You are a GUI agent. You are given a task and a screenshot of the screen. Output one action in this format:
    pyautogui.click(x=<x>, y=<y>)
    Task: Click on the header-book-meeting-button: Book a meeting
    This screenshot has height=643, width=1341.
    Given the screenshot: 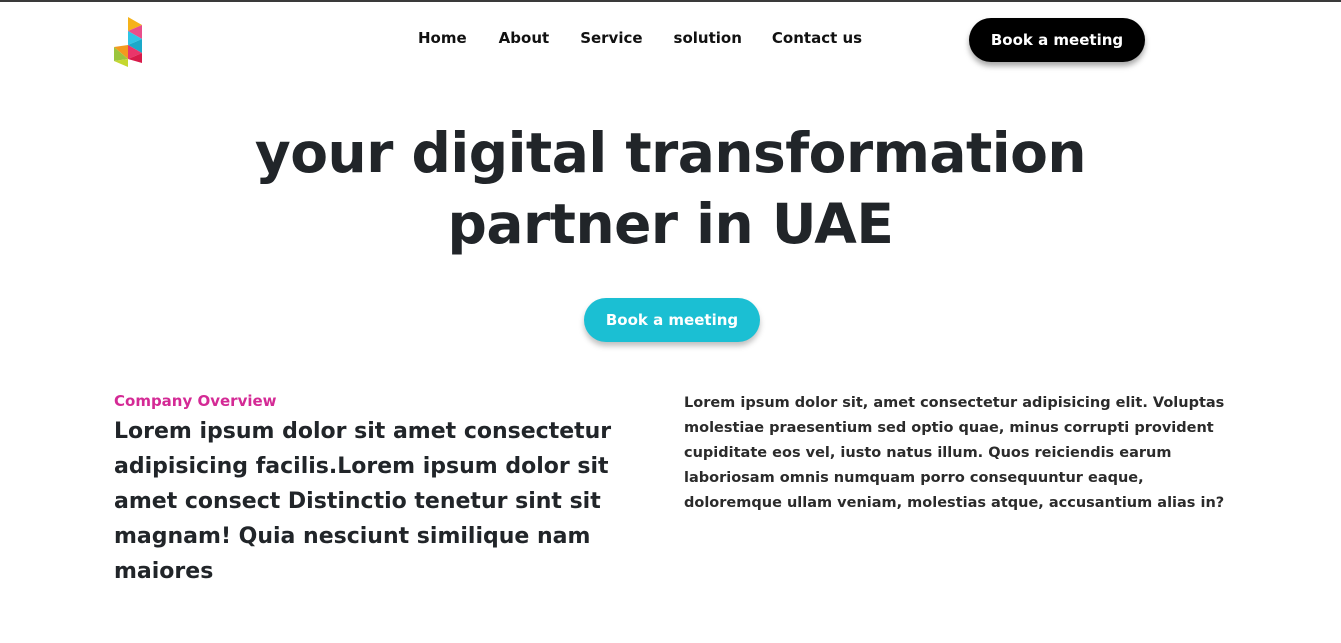 What is the action you would take?
    pyautogui.click(x=1057, y=40)
    